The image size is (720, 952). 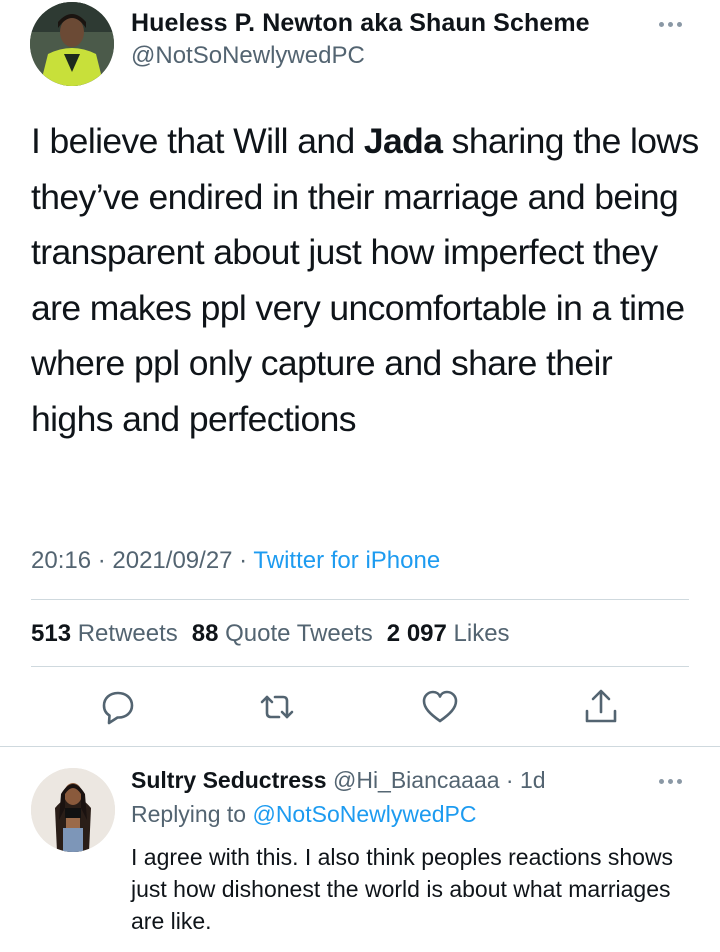 I want to click on reply-header: Sultry Seductress @Hi_Biancaaaa · 1d, so click(x=338, y=780).